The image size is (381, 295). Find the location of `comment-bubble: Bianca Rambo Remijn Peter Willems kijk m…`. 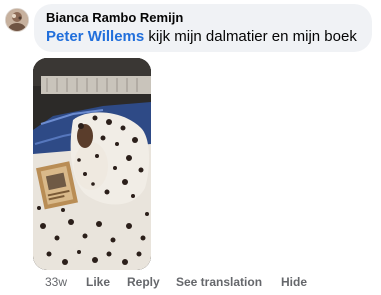

comment-bubble: Bianca Rambo Remijn Peter Willems kijk m… is located at coordinates (203, 28).